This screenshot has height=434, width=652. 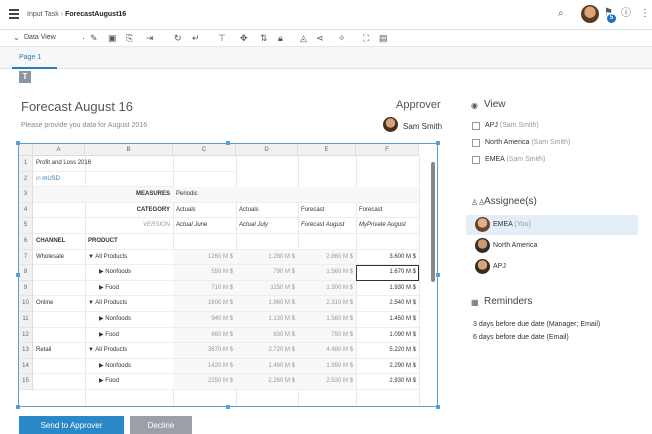 What do you see at coordinates (327, 335) in the screenshot?
I see `value-cell: 750 M $` at bounding box center [327, 335].